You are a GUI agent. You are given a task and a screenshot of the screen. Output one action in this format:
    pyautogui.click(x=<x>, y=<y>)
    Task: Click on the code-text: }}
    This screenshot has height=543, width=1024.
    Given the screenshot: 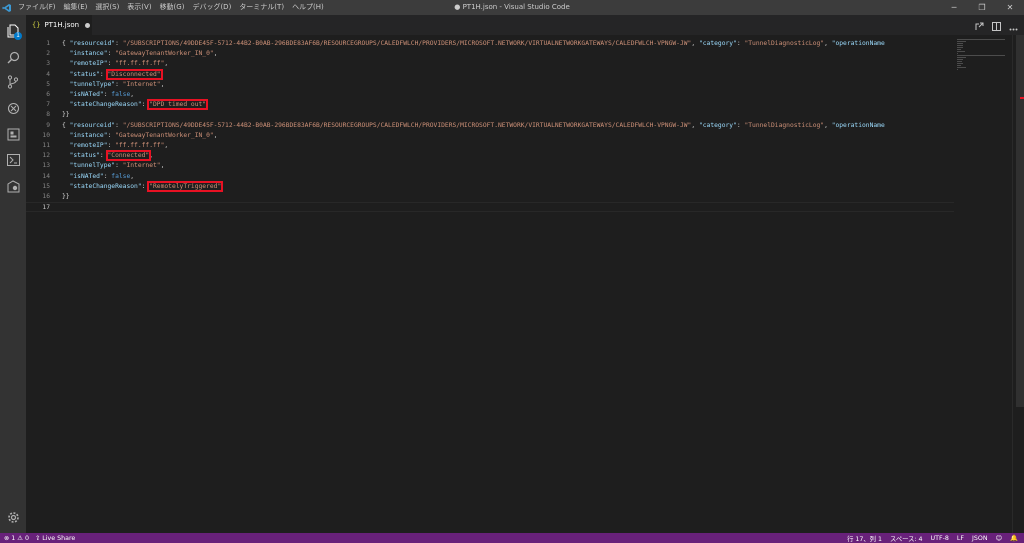 What is the action you would take?
    pyautogui.click(x=66, y=115)
    